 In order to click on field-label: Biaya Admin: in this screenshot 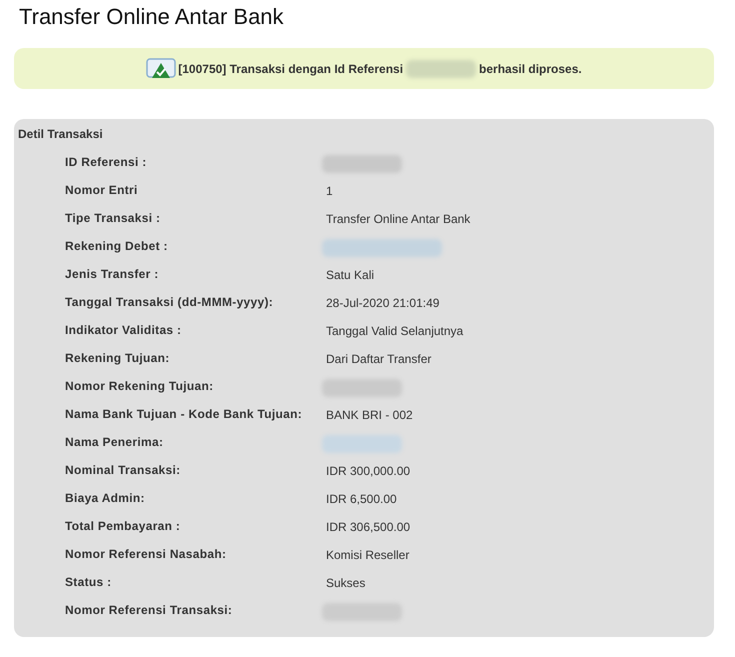, I will do `click(105, 499)`.